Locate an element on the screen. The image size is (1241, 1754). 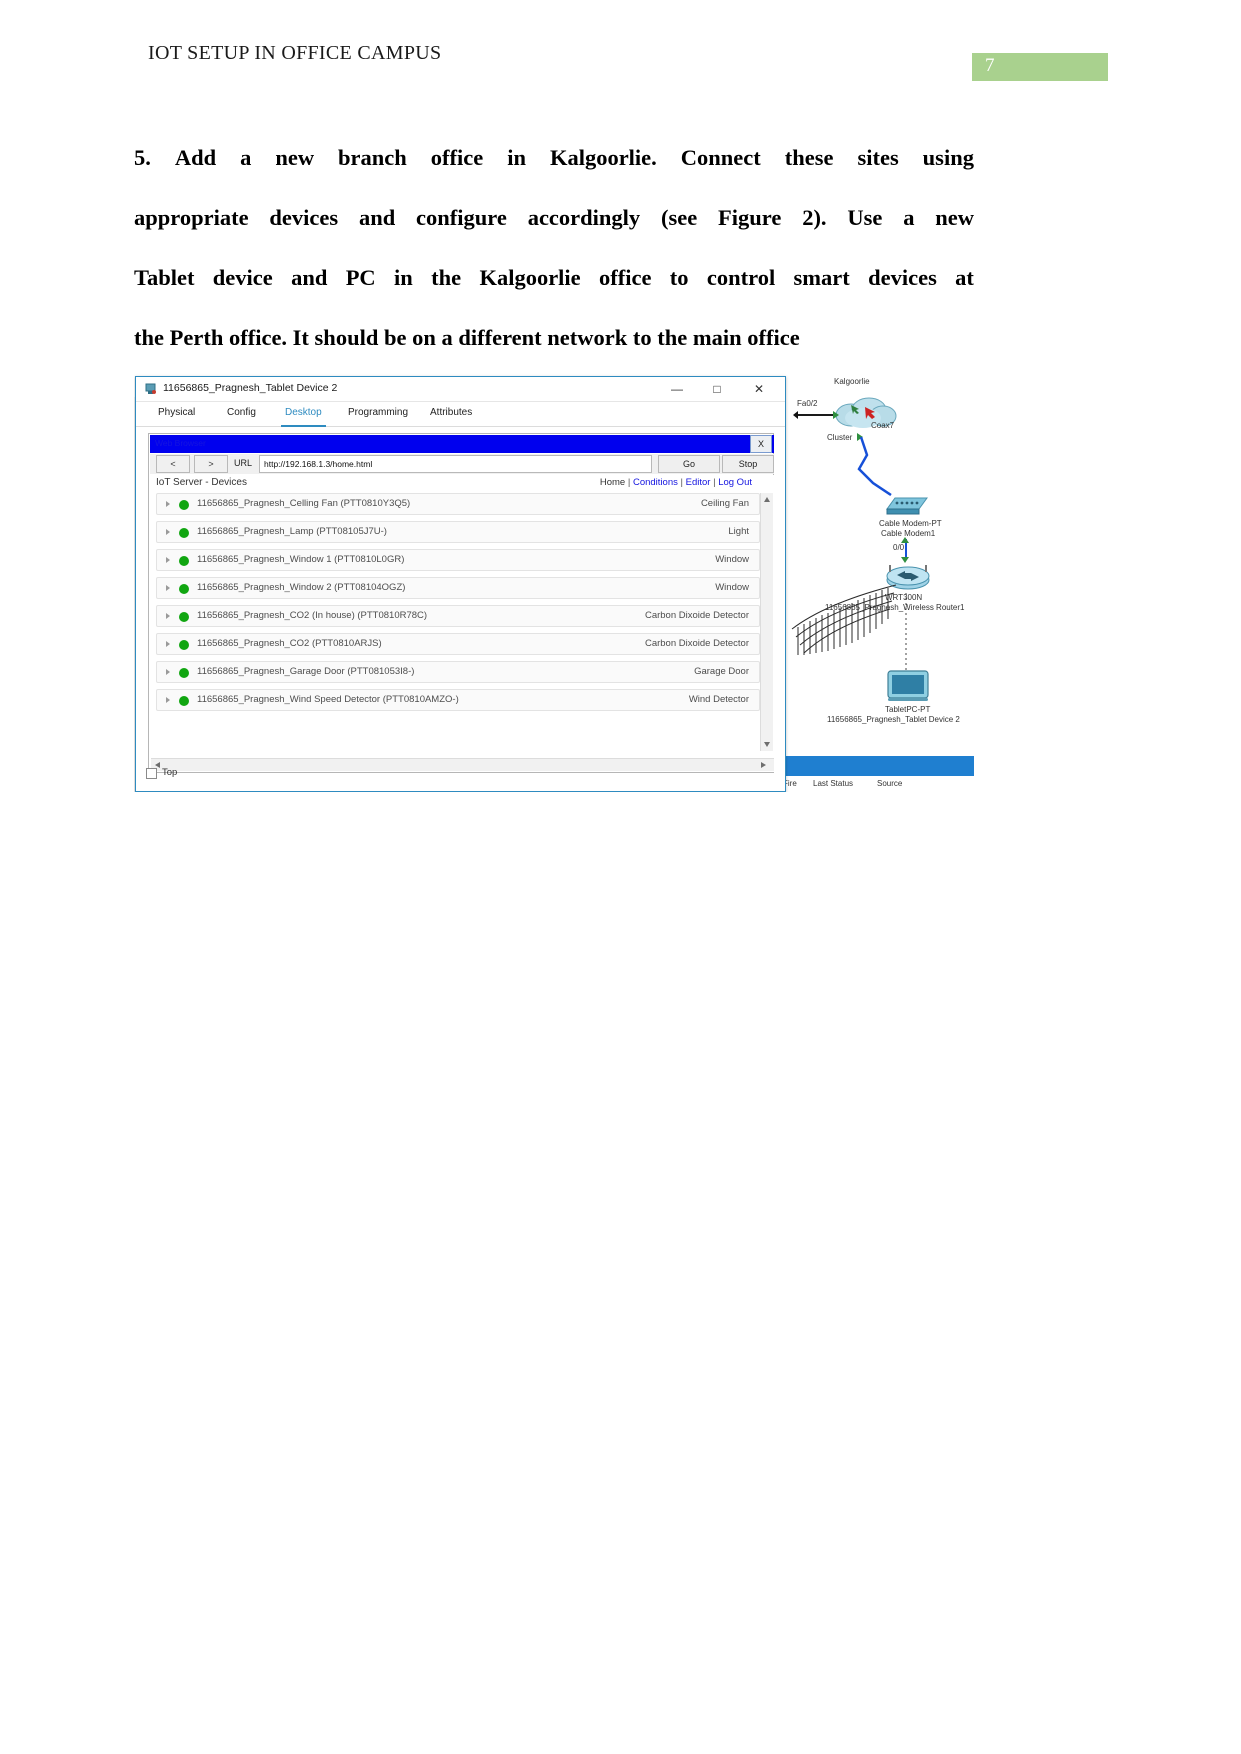
stop-button: Stop is located at coordinates (748, 464).